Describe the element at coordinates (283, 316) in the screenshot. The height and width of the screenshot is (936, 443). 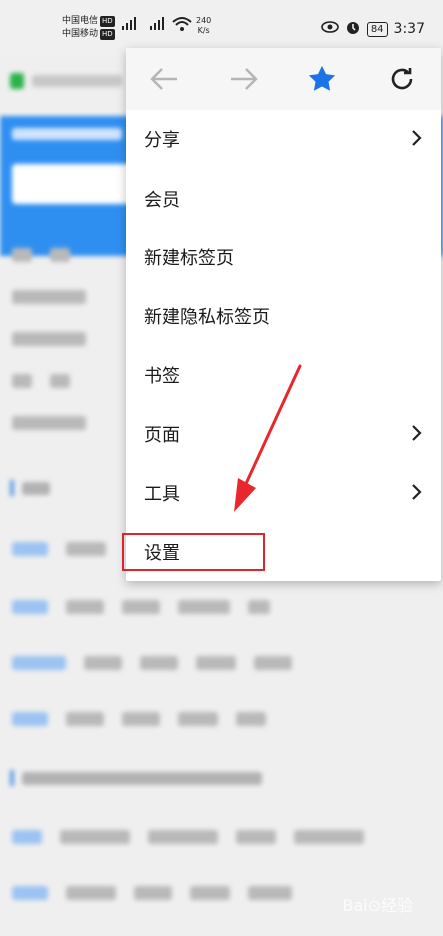
I see `menu-item-new-private-tab: 新建隐私标签页` at that location.